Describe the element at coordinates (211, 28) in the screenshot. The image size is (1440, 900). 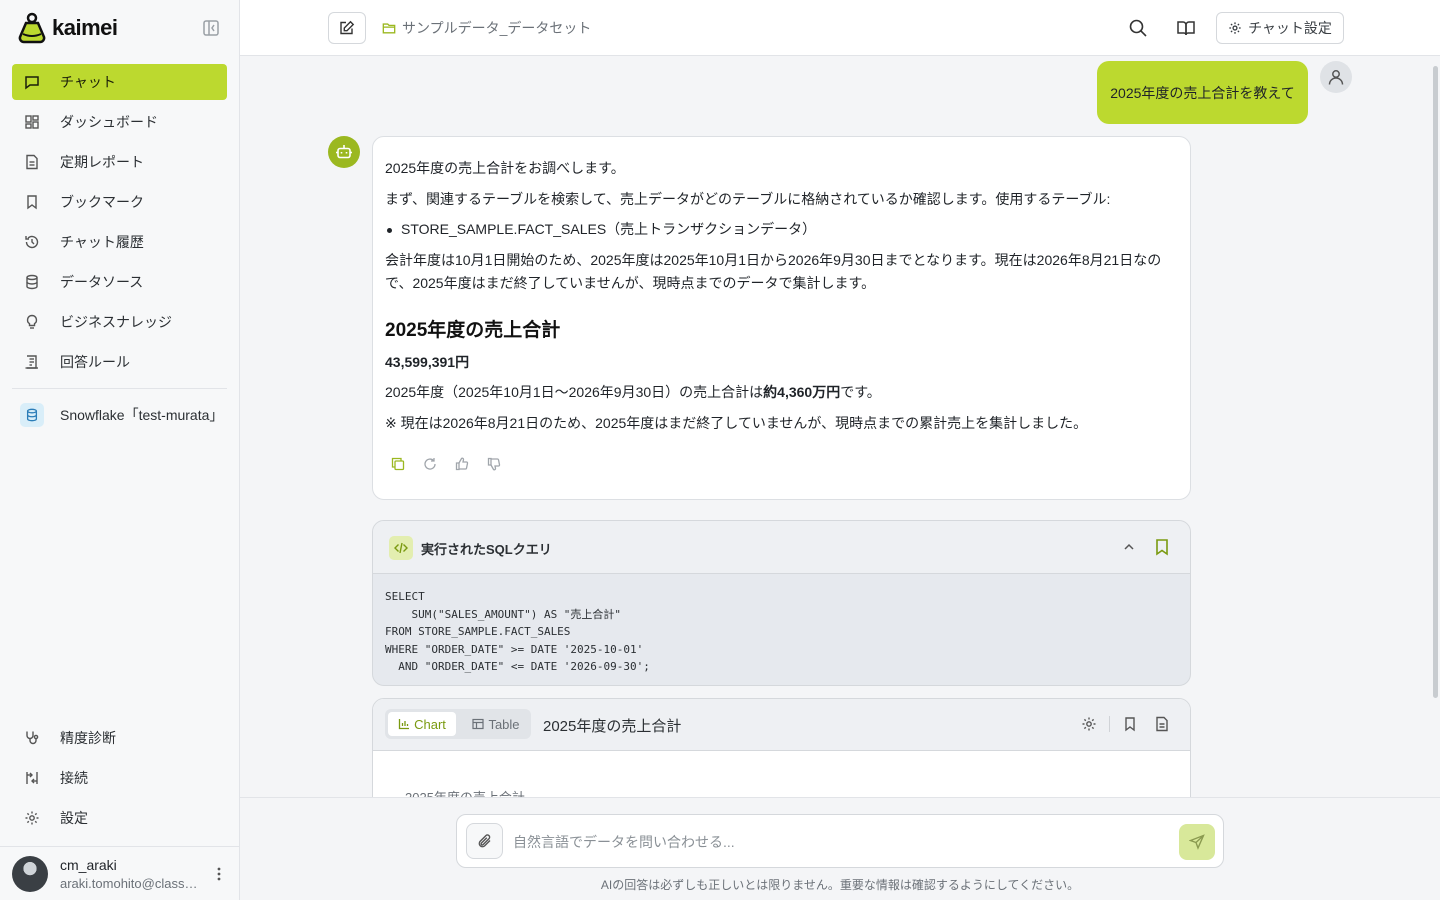
I see `sidebar-collapse-icon` at that location.